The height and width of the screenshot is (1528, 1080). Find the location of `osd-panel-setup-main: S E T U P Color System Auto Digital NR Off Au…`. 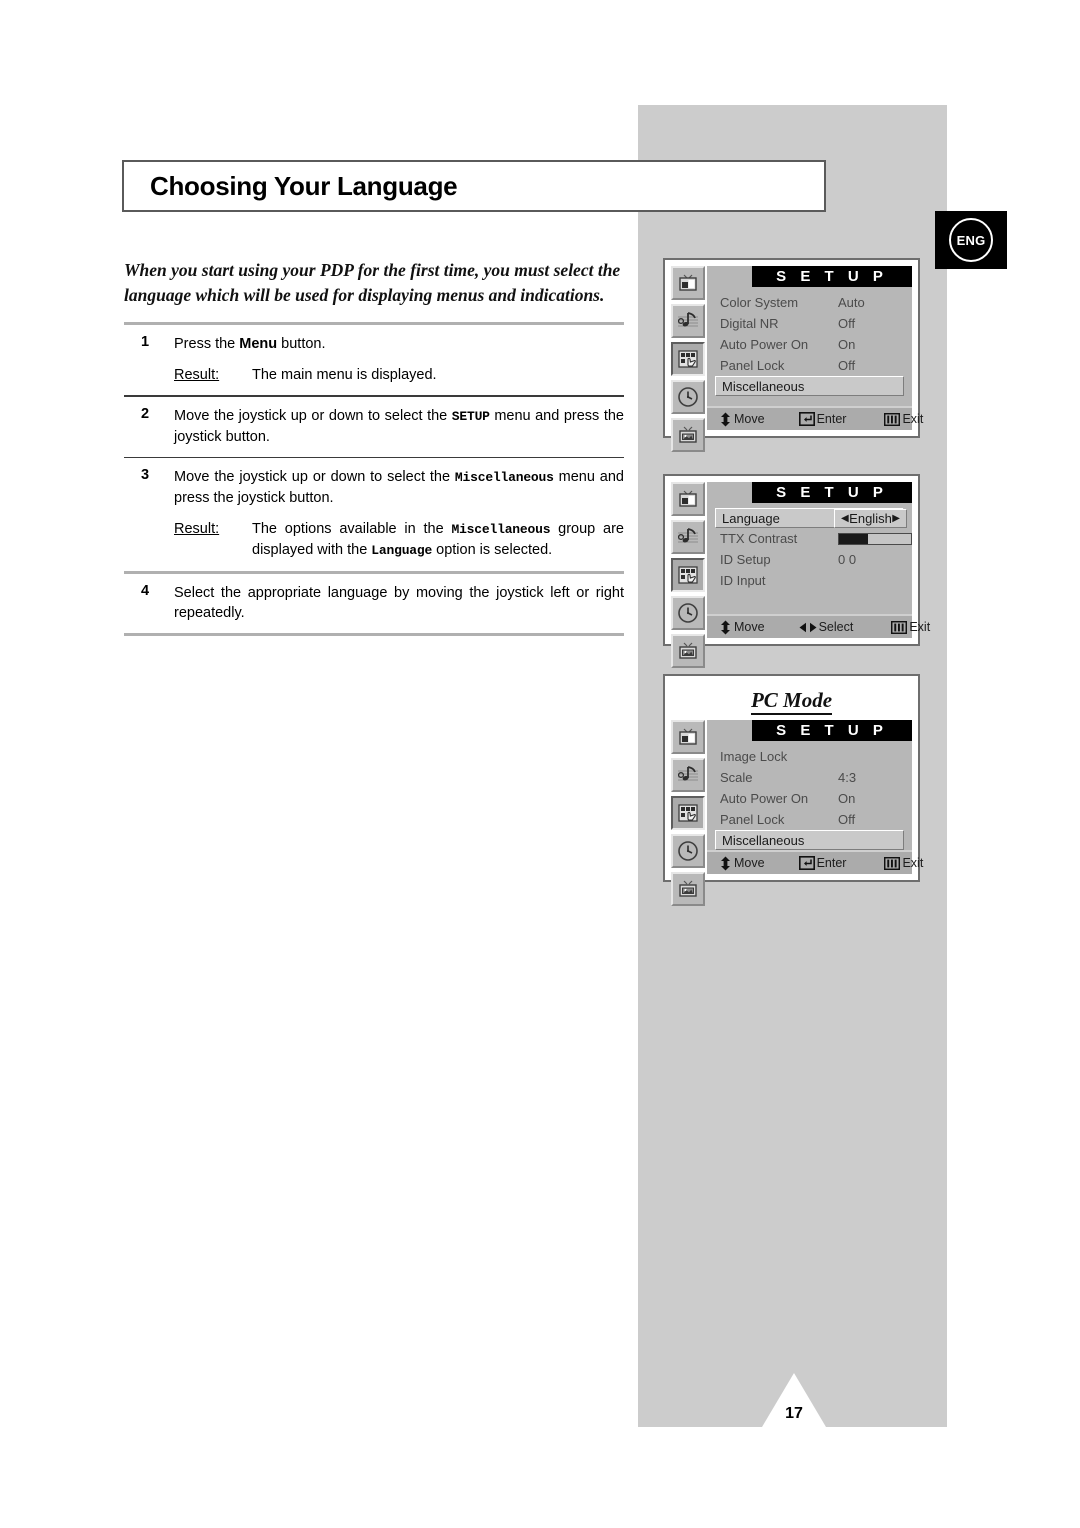

osd-panel-setup-main: S E T U P Color System Auto Digital NR Off Au… is located at coordinates (793, 355).